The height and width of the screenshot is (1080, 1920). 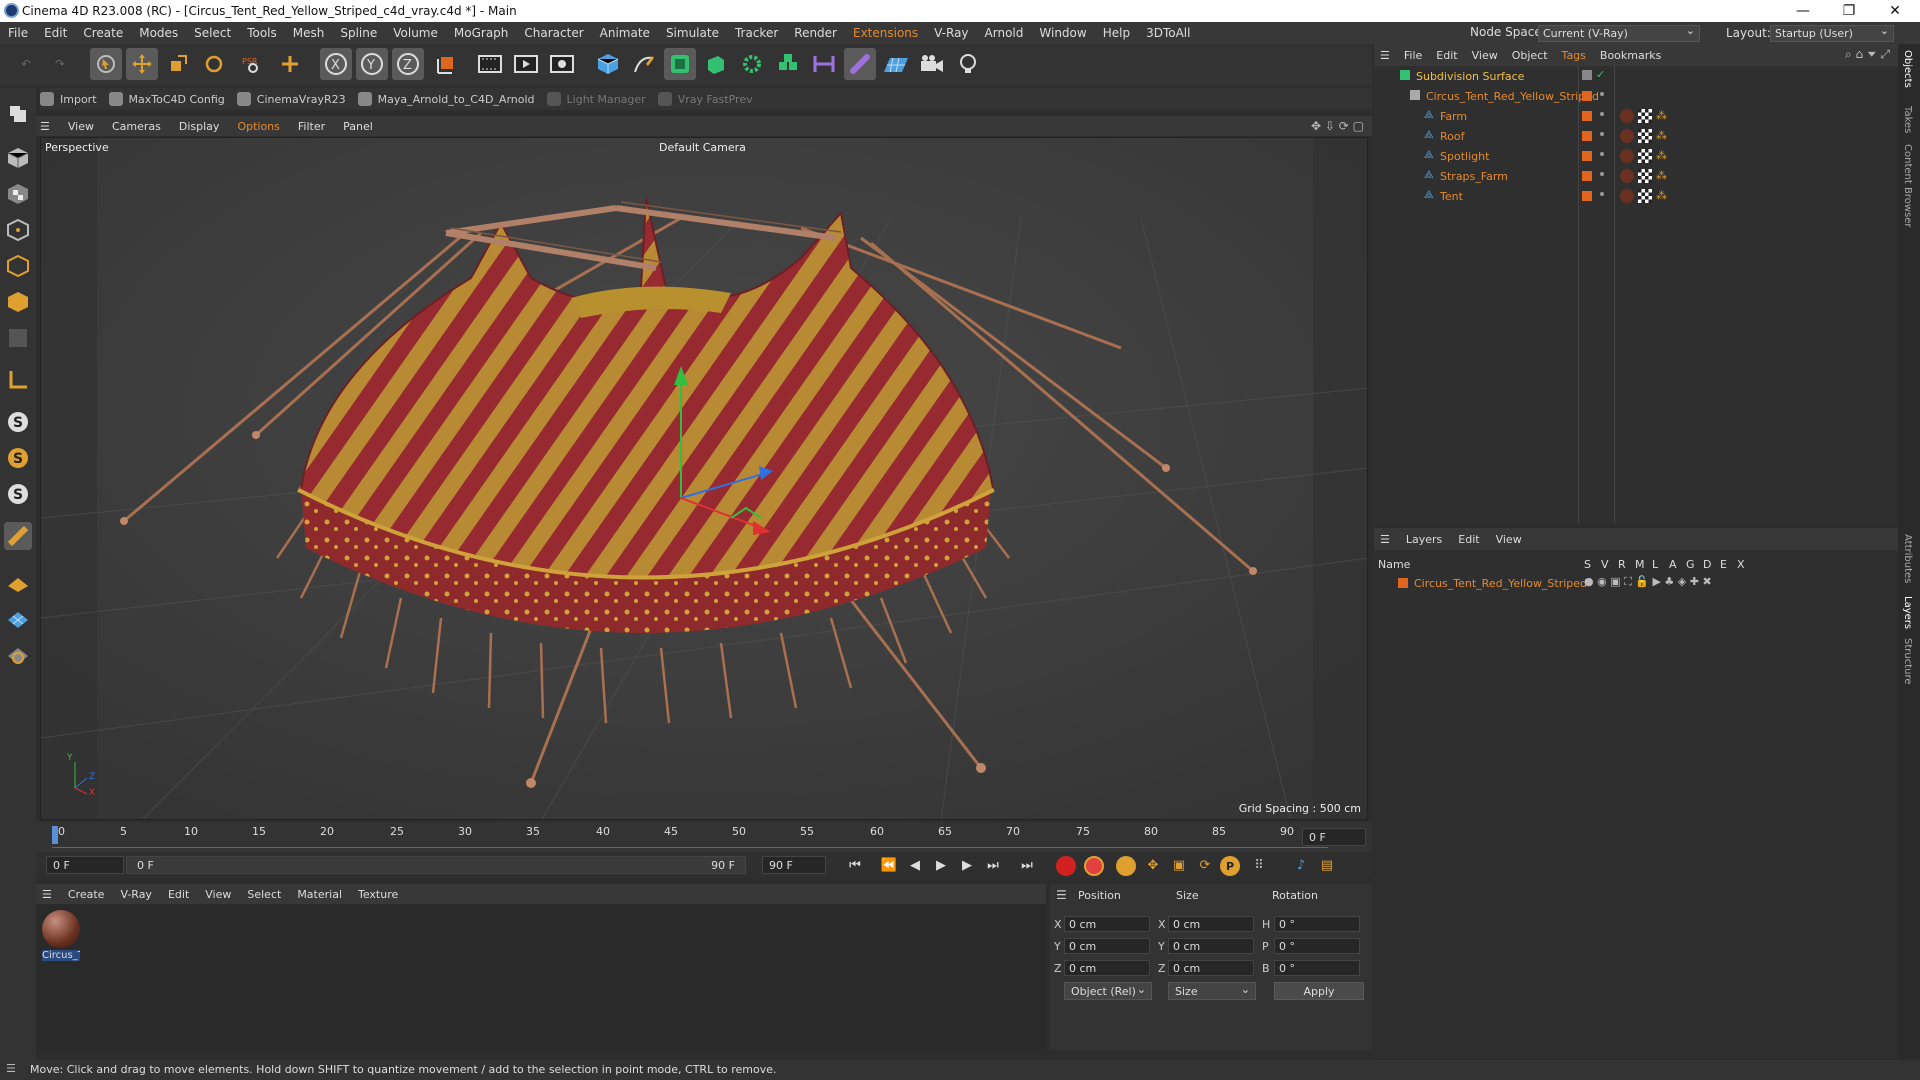 What do you see at coordinates (481, 33) in the screenshot?
I see `menu-mograph: MoGraph` at bounding box center [481, 33].